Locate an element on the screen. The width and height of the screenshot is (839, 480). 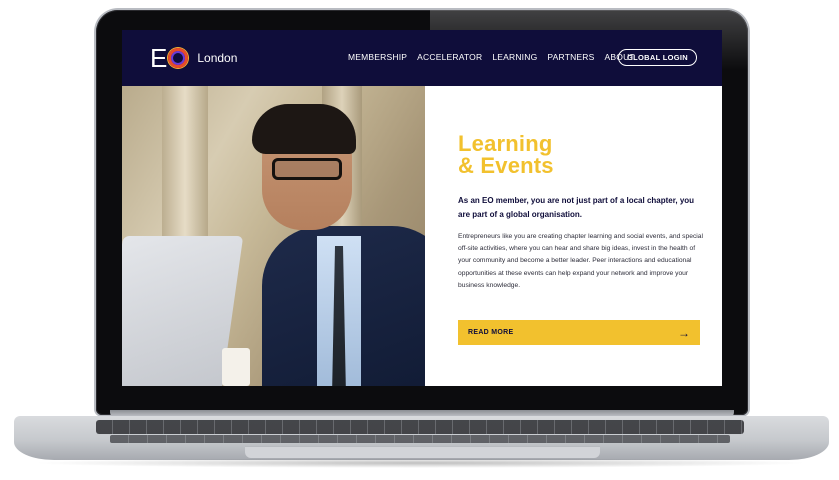
read-more-label: READ MORE is located at coordinates (491, 332).